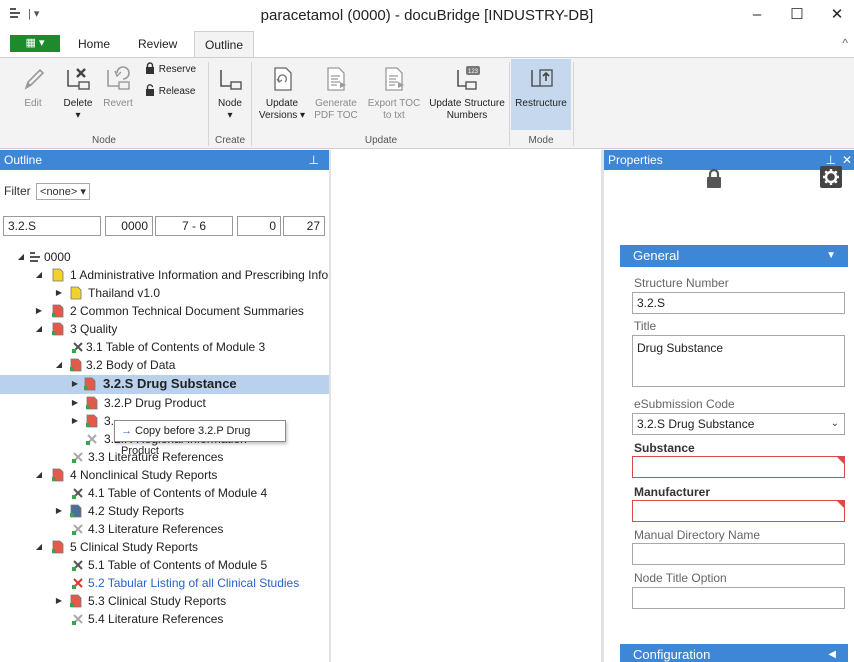 The image size is (854, 662). I want to click on tab-home: Home, so click(94, 44).